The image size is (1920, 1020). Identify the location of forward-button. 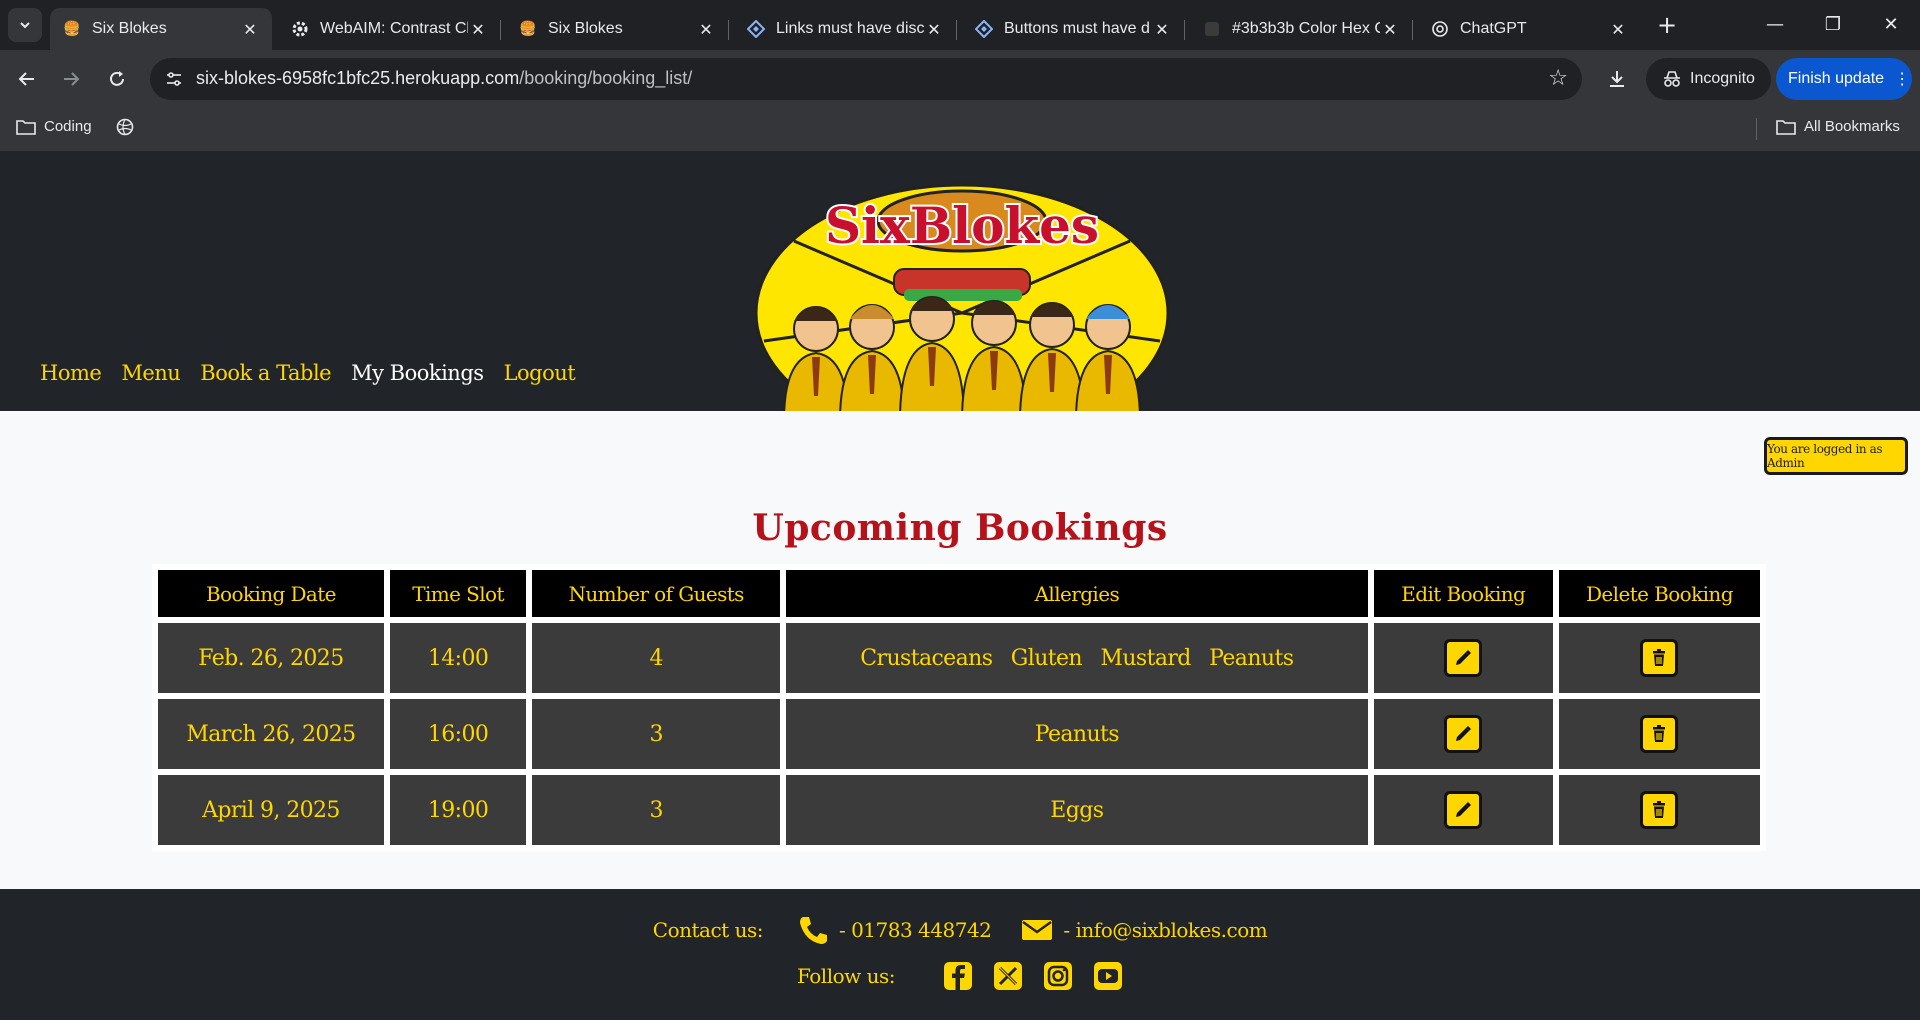
(71, 79).